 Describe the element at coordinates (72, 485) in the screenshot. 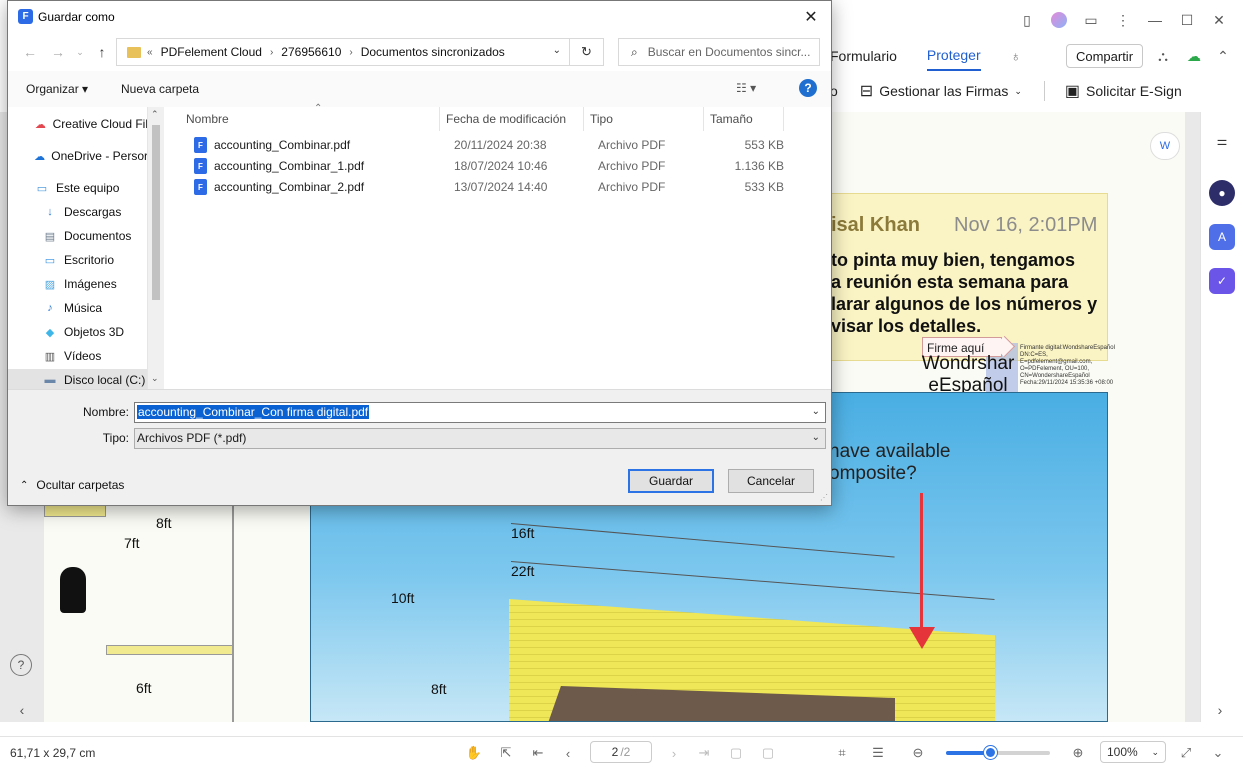

I see `hide-folders-toggle: ⌃ Ocultar carpetas` at that location.